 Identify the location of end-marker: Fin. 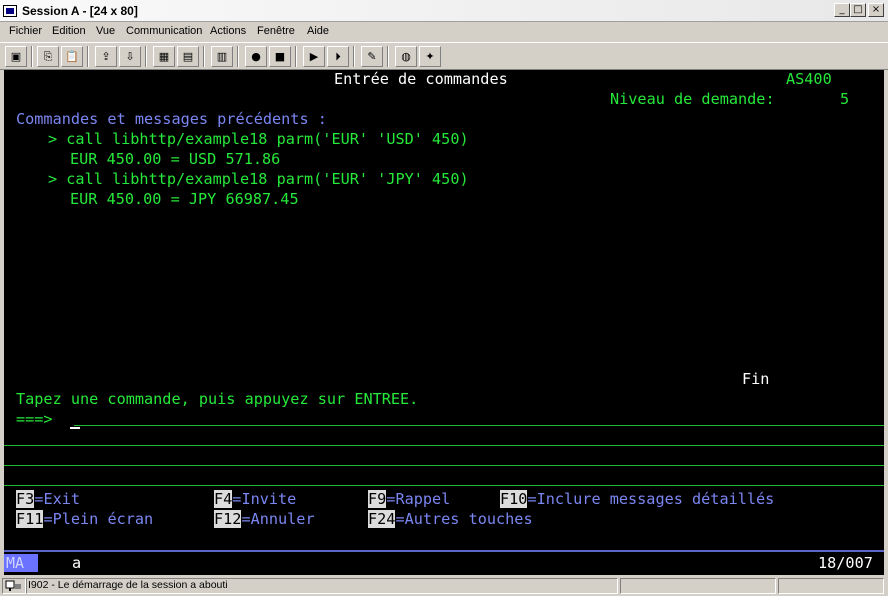
(756, 379).